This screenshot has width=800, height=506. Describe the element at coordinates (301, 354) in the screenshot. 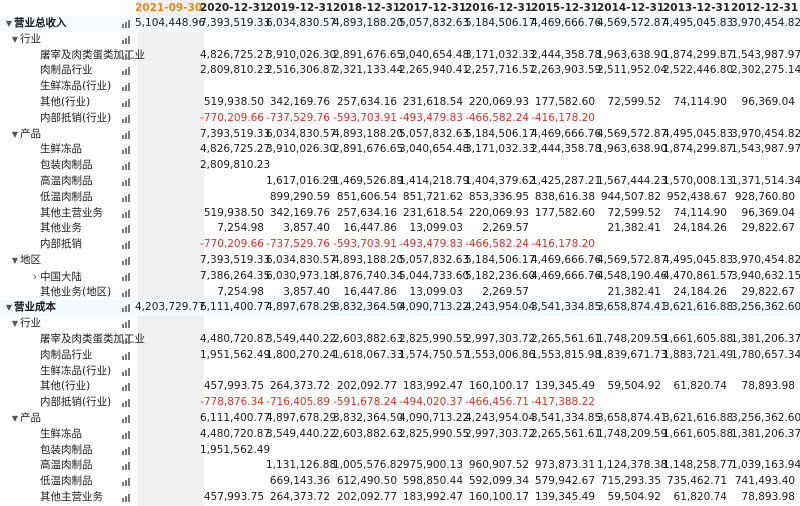

I see `value-cell: 1,800,270.24` at that location.